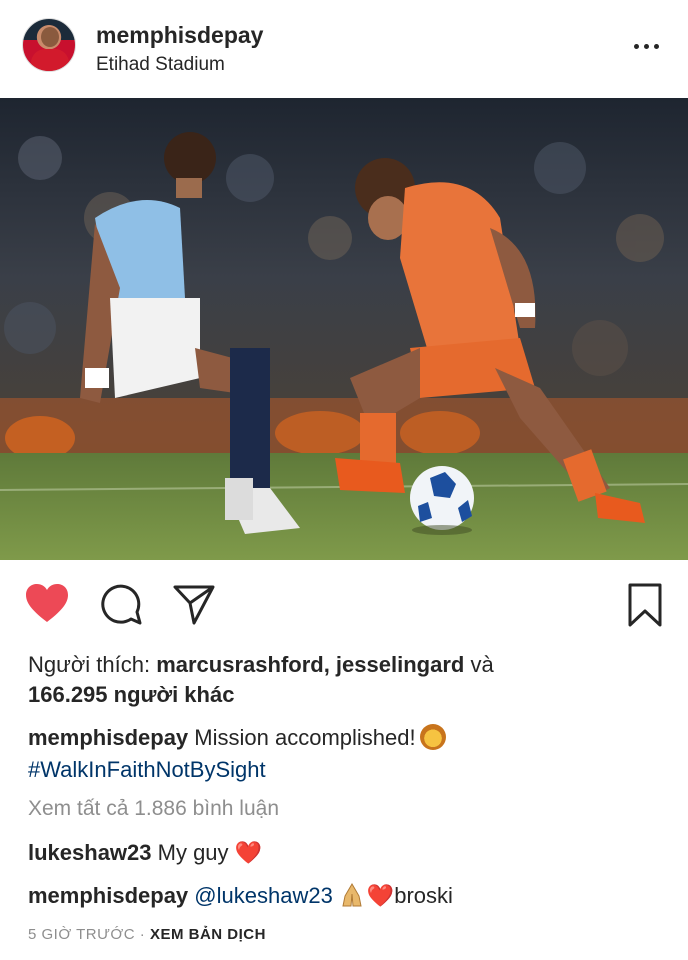  I want to click on comment-item: lukeshaw23 My guy ❤️, so click(145, 853).